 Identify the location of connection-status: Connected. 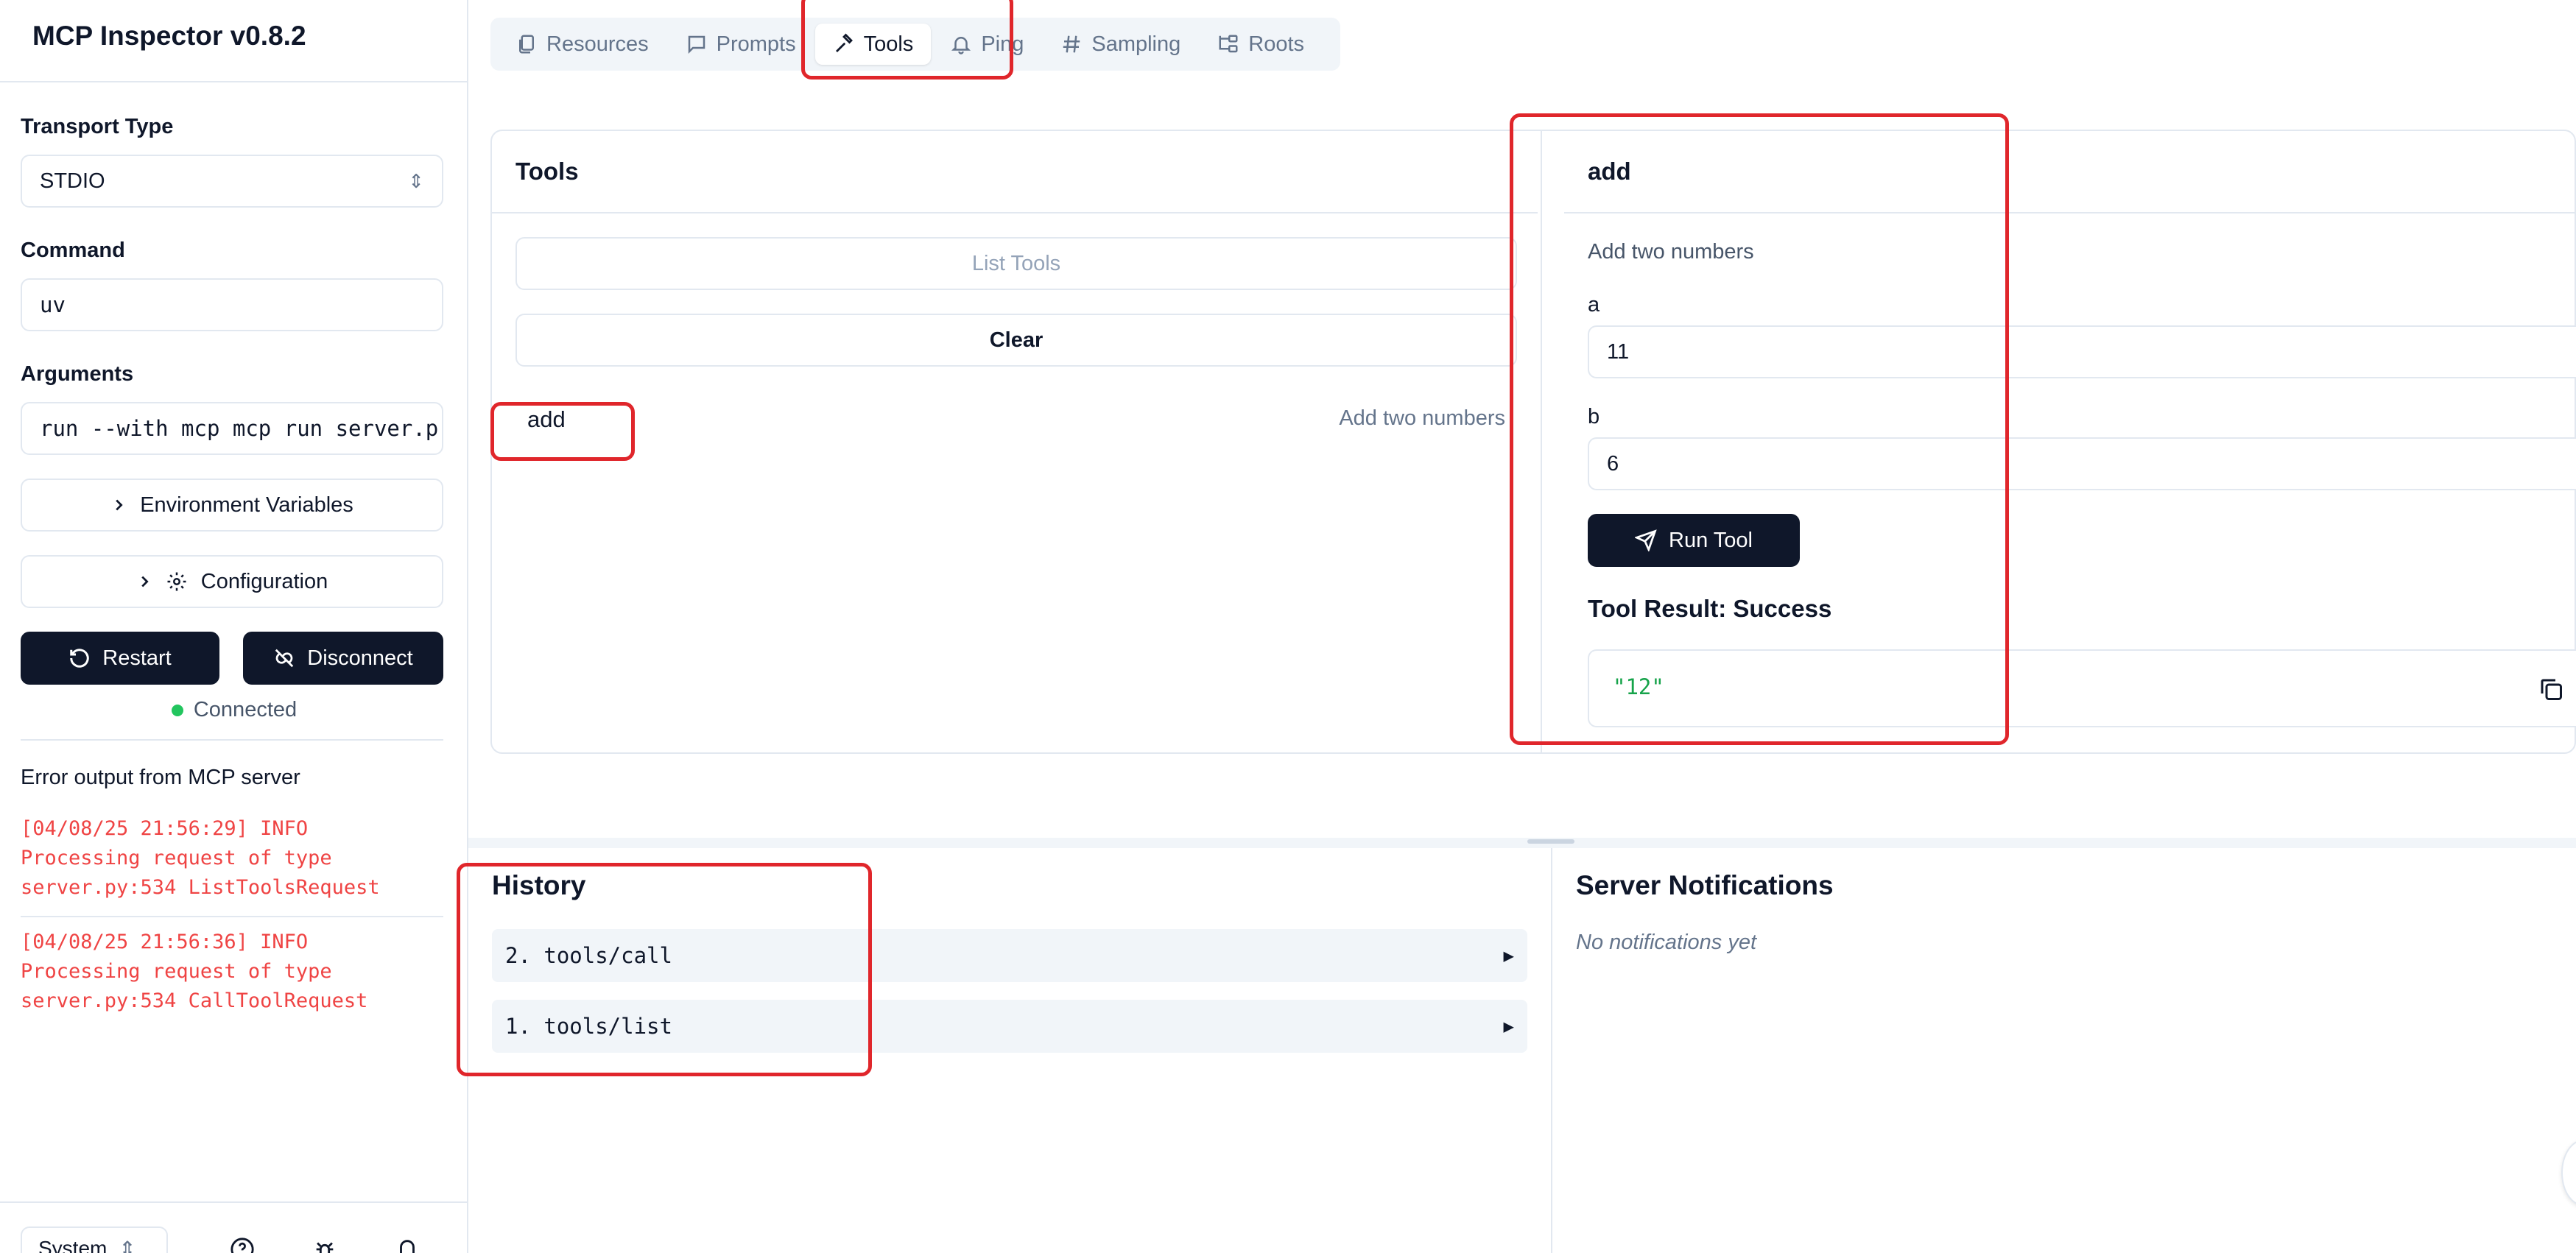
(234, 710).